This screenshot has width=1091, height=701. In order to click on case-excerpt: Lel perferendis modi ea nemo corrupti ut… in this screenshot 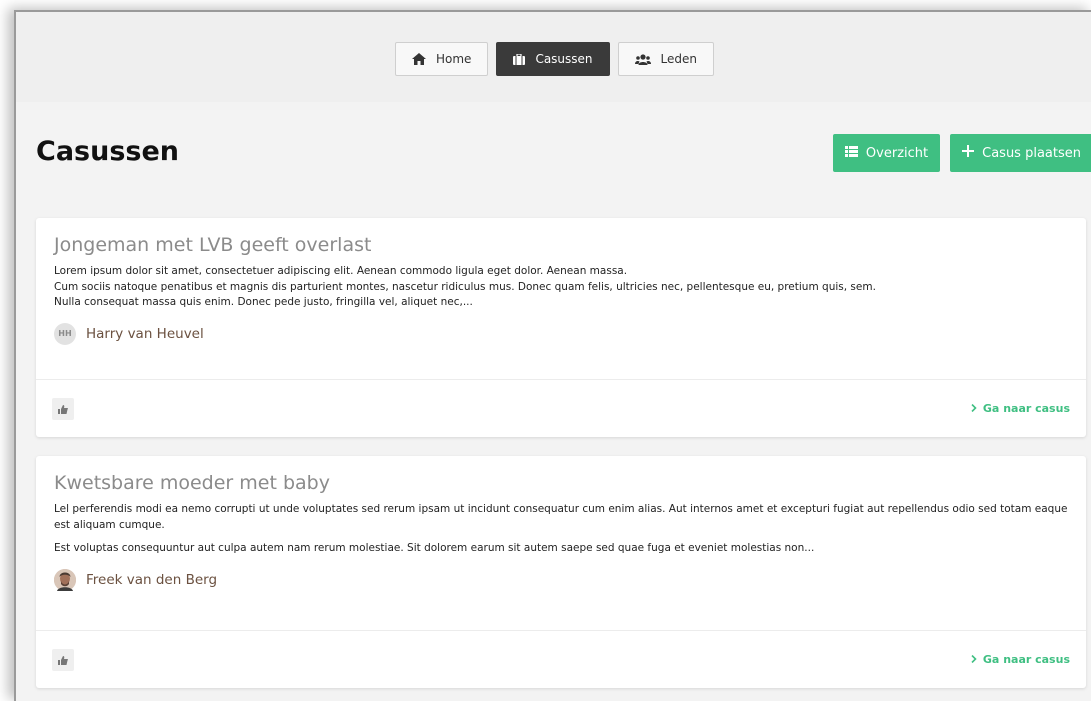, I will do `click(561, 517)`.